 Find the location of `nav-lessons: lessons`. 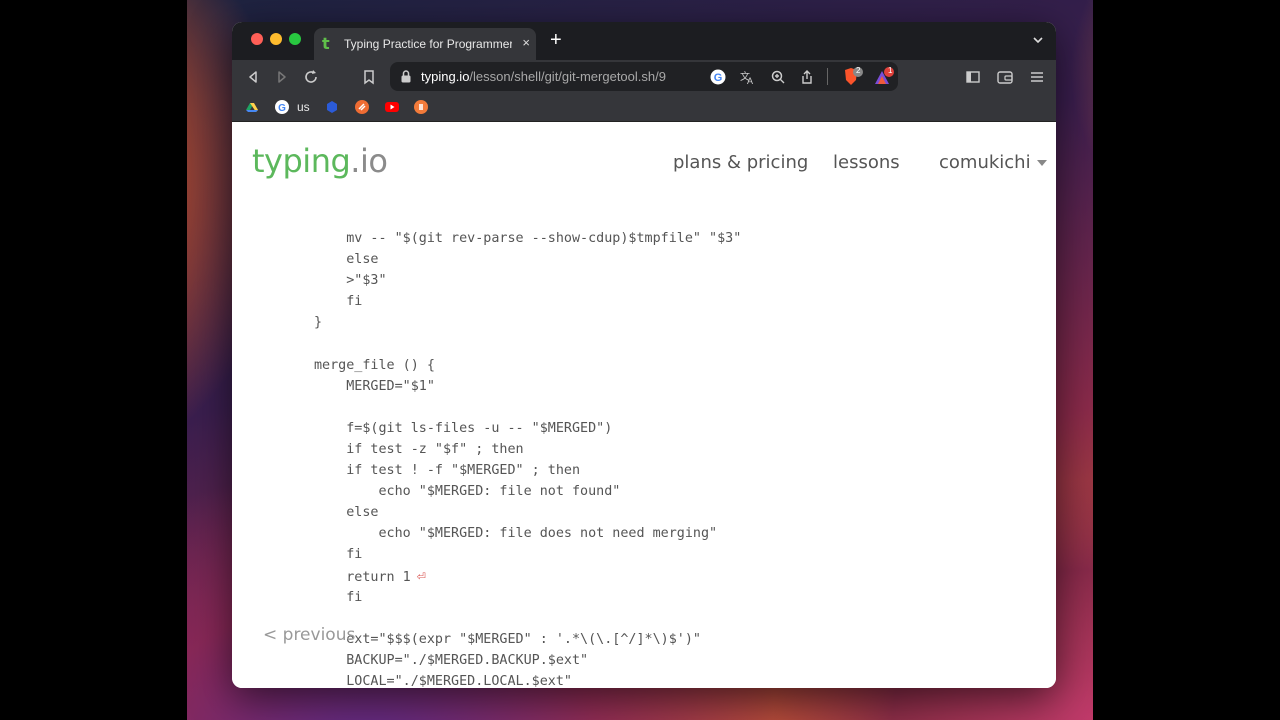

nav-lessons: lessons is located at coordinates (866, 162).